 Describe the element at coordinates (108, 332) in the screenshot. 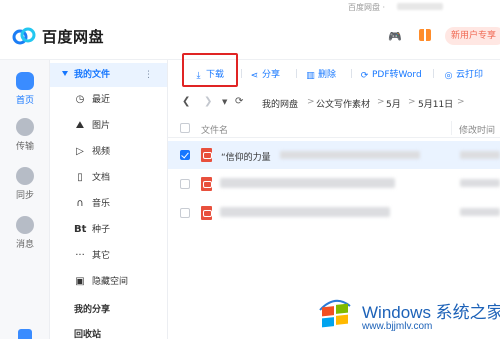

I see `sidebar-item-recycle-bin: 回收站` at that location.